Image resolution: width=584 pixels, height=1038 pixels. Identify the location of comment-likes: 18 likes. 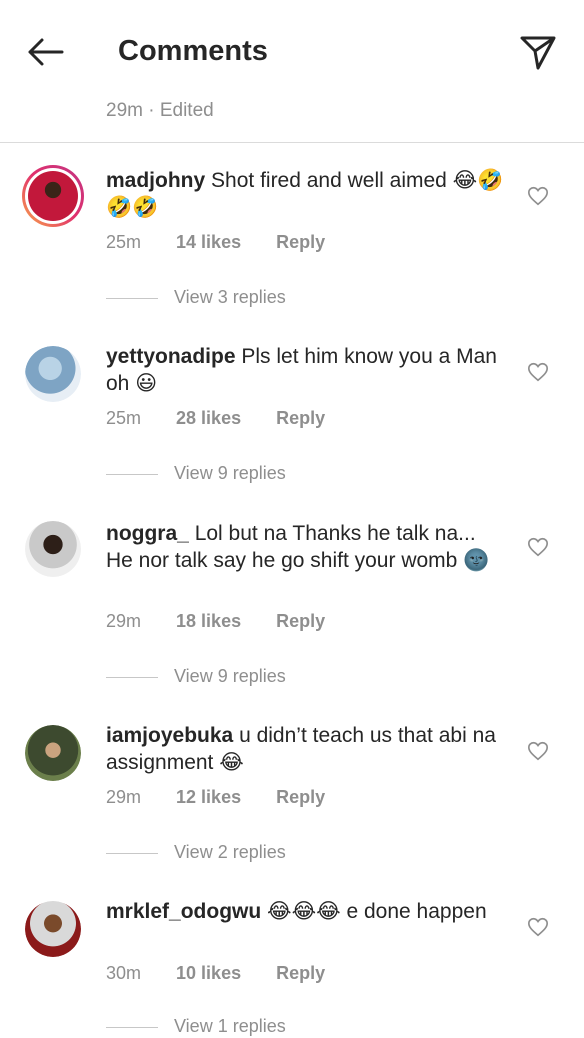
(208, 621).